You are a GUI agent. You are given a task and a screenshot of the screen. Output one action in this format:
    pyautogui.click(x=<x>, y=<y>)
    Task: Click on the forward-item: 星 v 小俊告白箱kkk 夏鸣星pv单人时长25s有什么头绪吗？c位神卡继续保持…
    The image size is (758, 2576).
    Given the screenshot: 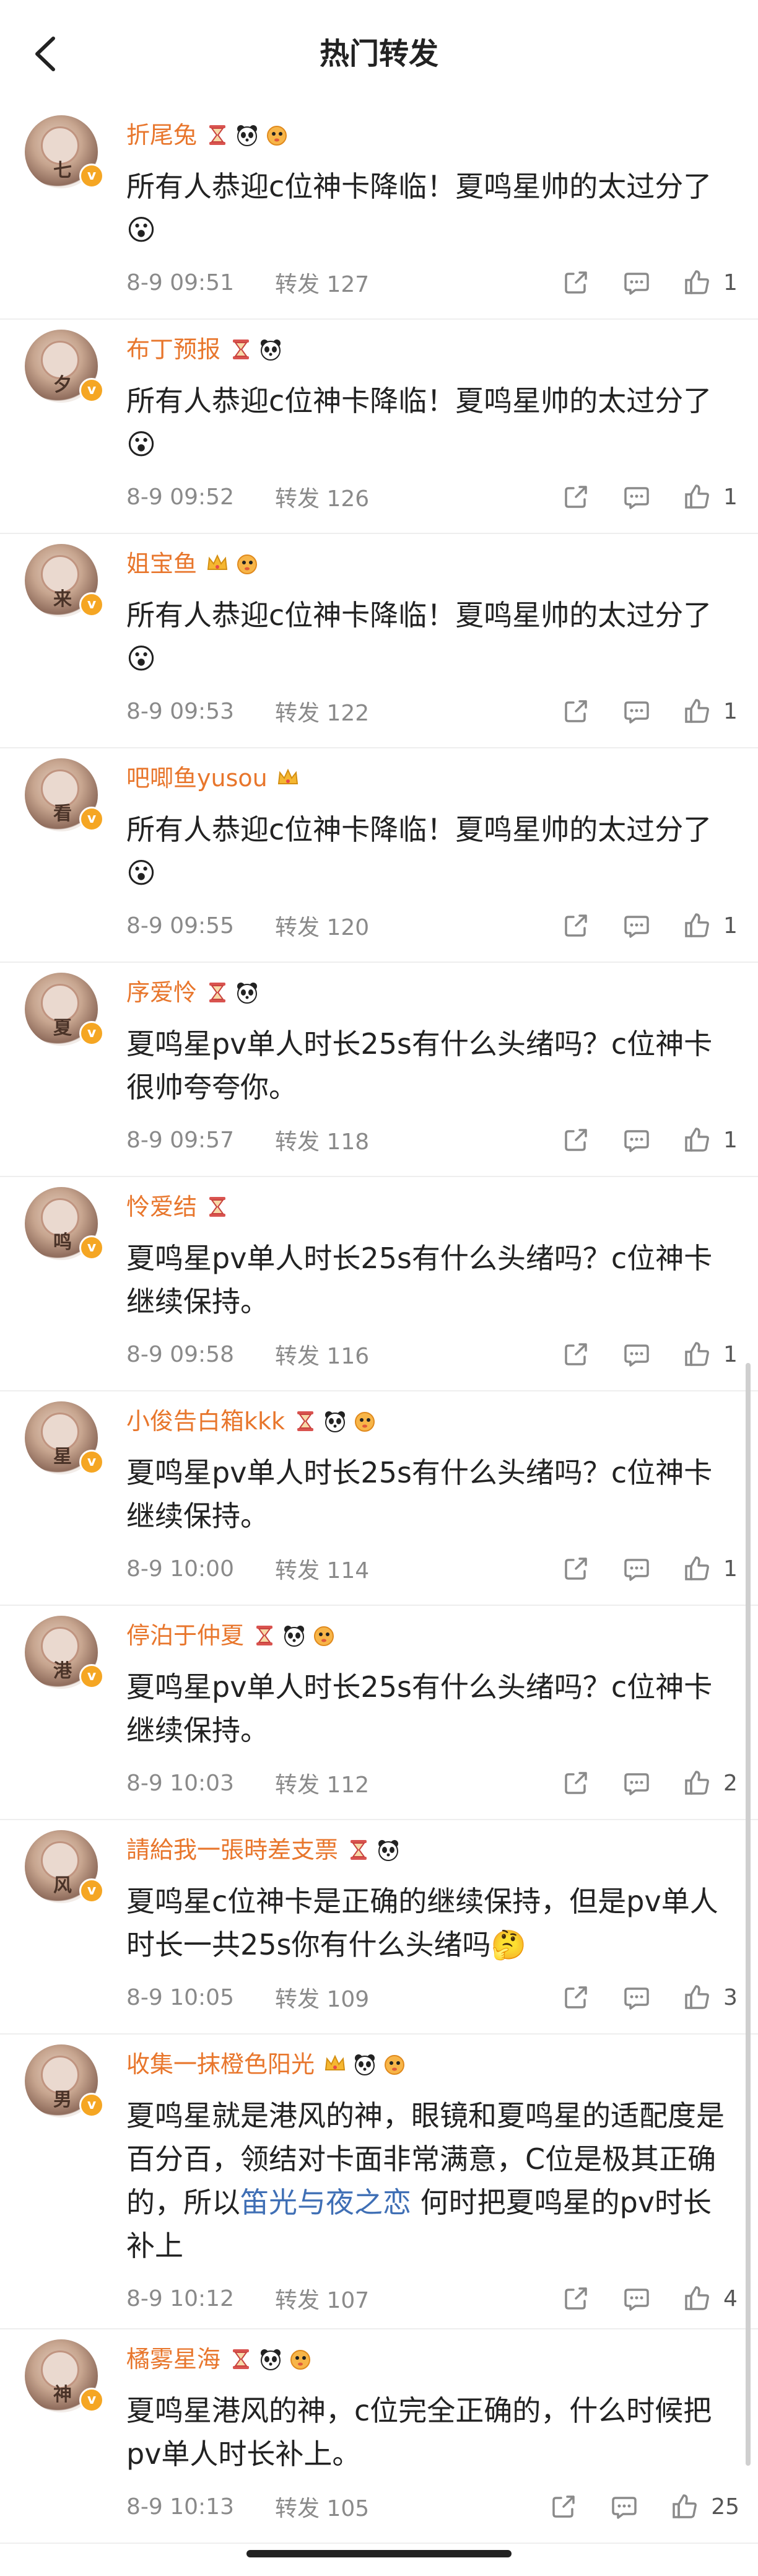 What is the action you would take?
    pyautogui.click(x=379, y=1498)
    